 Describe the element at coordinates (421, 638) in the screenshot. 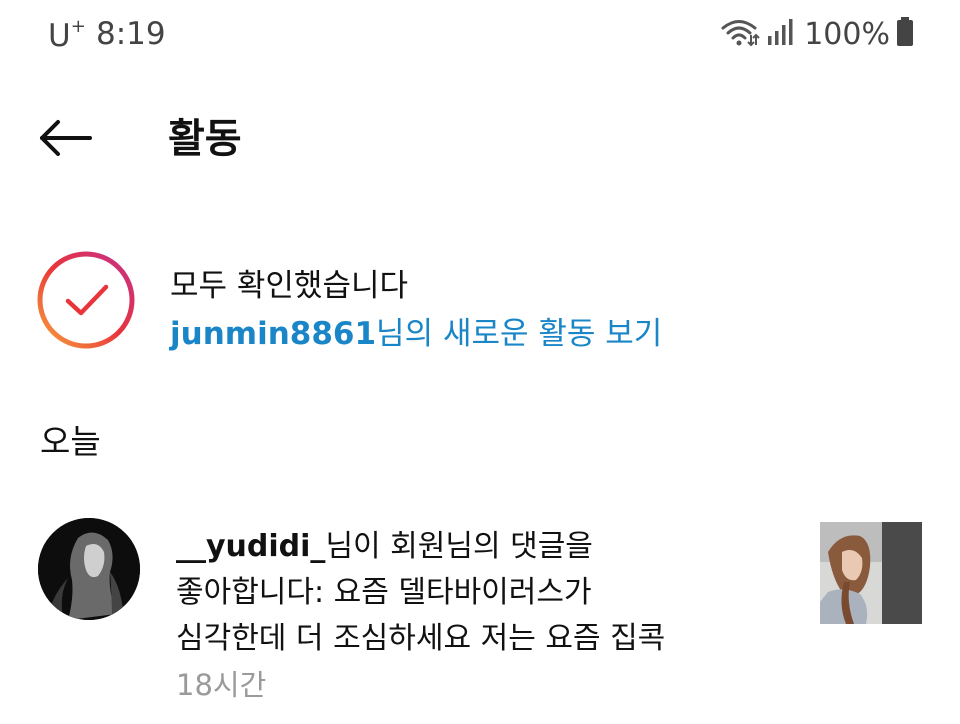

I see `activity-line3: 심각한데 더 조심하세요 저는 요즘 집콕` at that location.